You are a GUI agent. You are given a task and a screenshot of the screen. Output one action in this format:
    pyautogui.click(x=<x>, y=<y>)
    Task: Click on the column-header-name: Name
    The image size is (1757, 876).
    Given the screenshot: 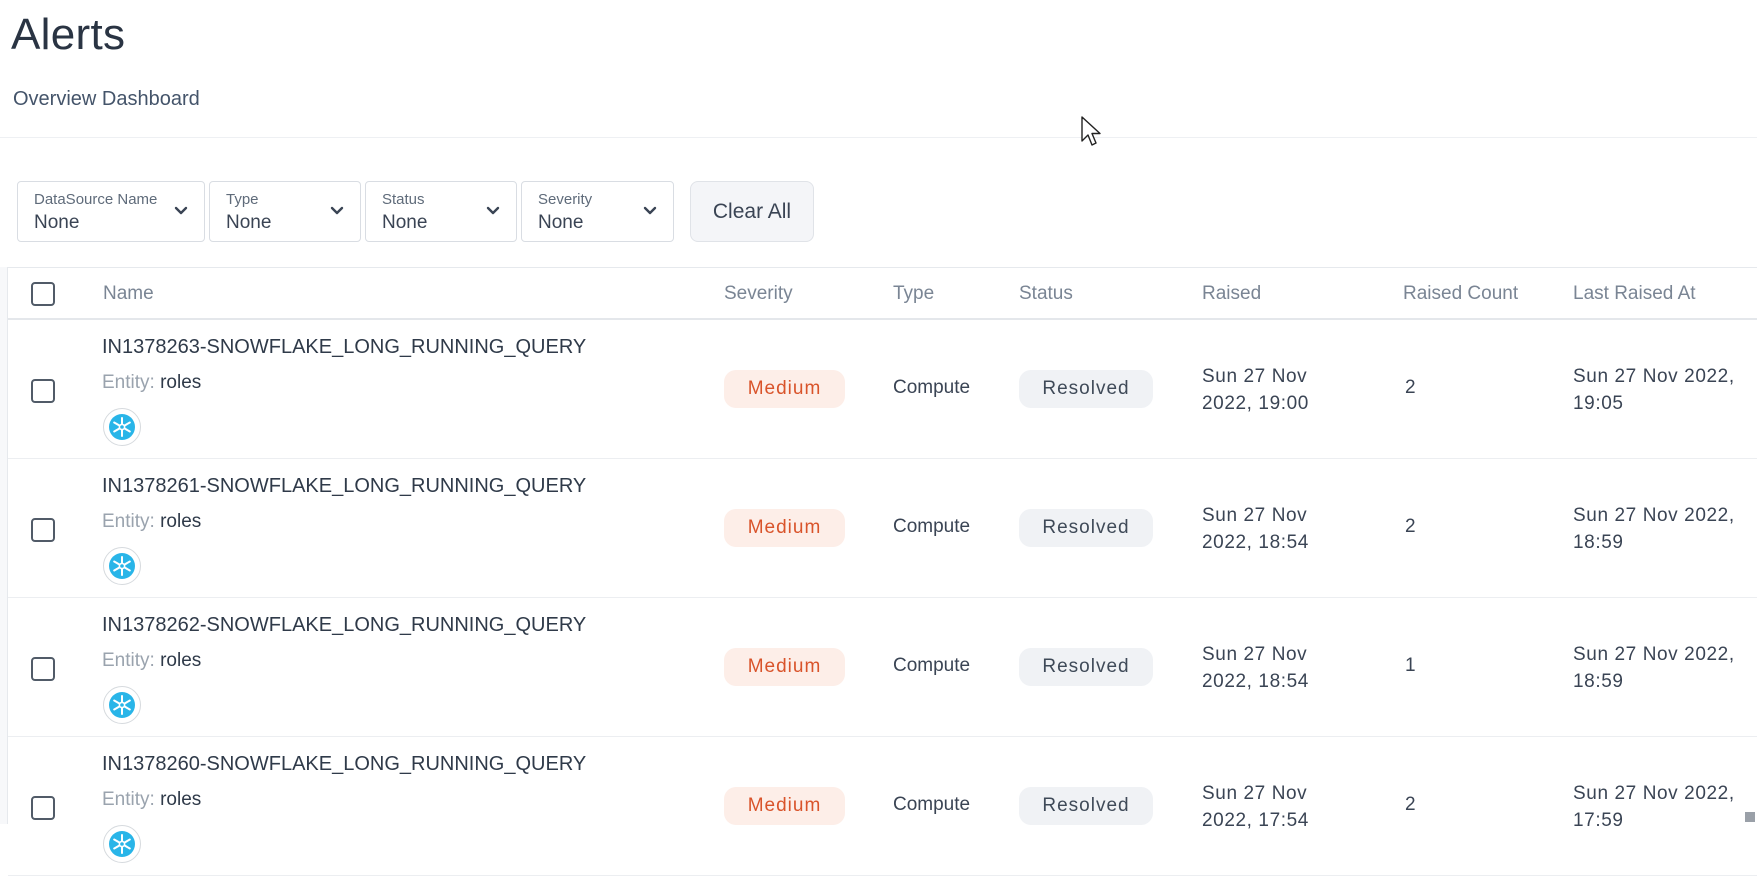 What is the action you would take?
    pyautogui.click(x=128, y=294)
    